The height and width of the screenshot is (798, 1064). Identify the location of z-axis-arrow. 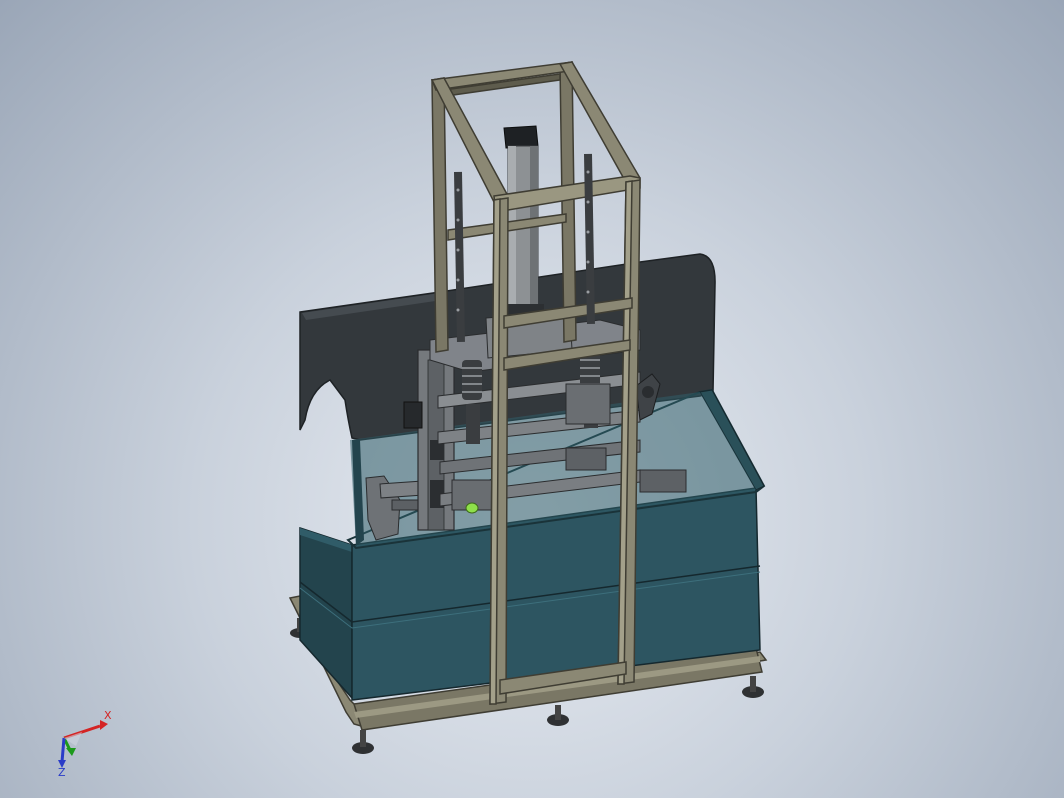
(63, 750).